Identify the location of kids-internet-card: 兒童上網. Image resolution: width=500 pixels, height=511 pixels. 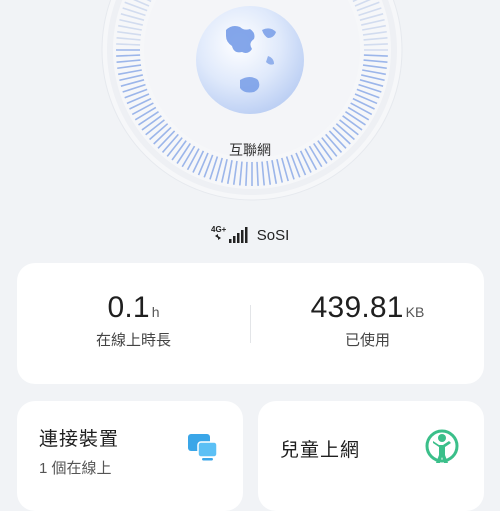
(371, 456).